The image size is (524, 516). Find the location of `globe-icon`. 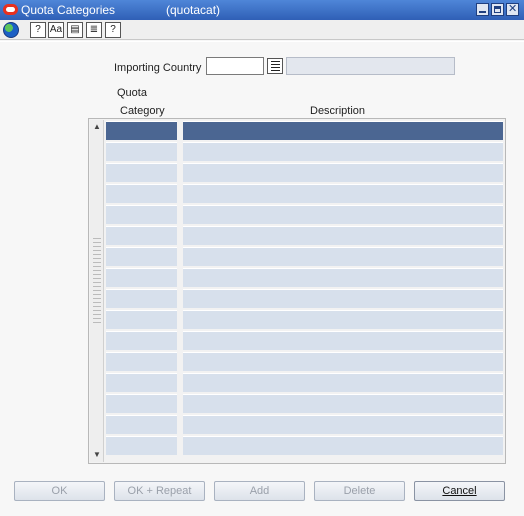

globe-icon is located at coordinates (11, 30).